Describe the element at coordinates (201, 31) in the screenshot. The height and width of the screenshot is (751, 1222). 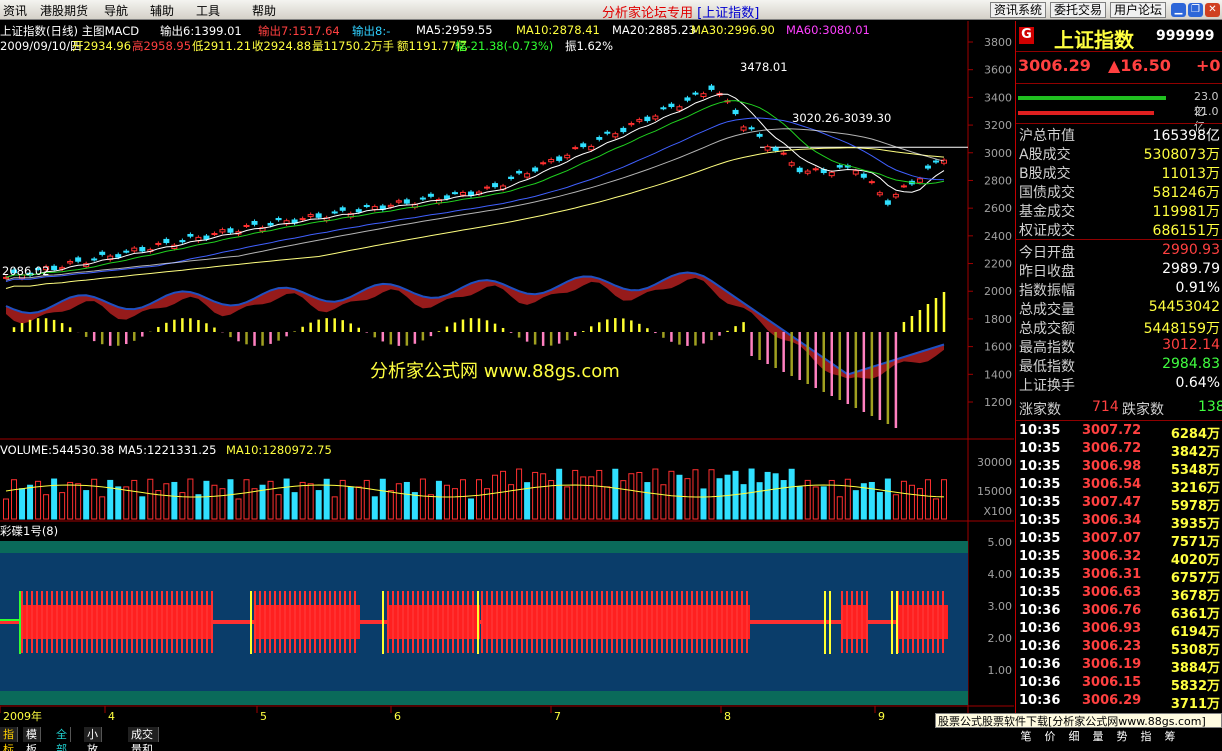
I see `output6-label: 输出6:1399.01` at that location.